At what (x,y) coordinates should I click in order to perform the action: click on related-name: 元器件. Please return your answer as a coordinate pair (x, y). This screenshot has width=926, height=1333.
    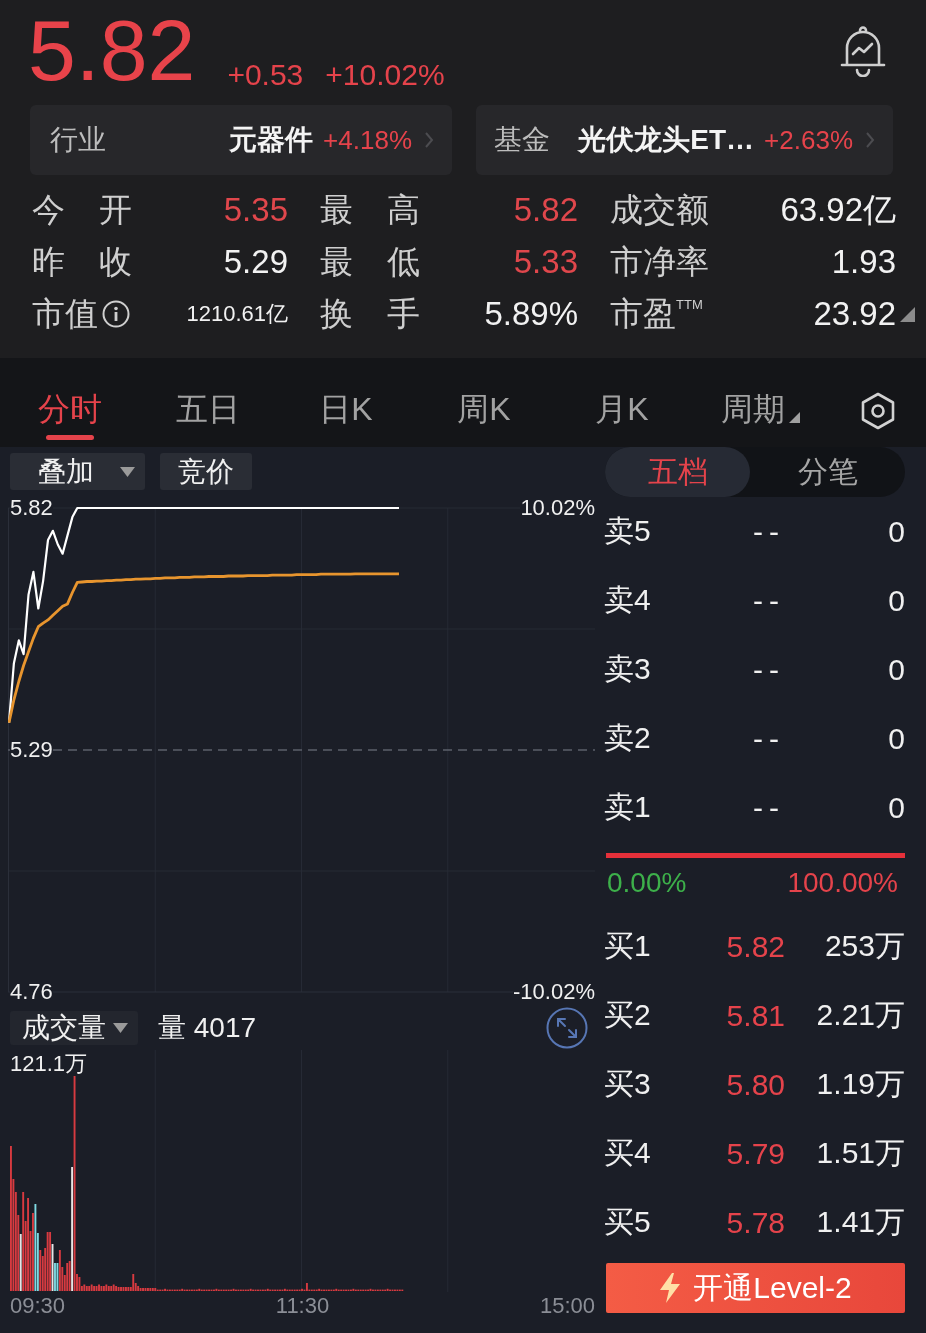
    Looking at the image, I should click on (271, 140).